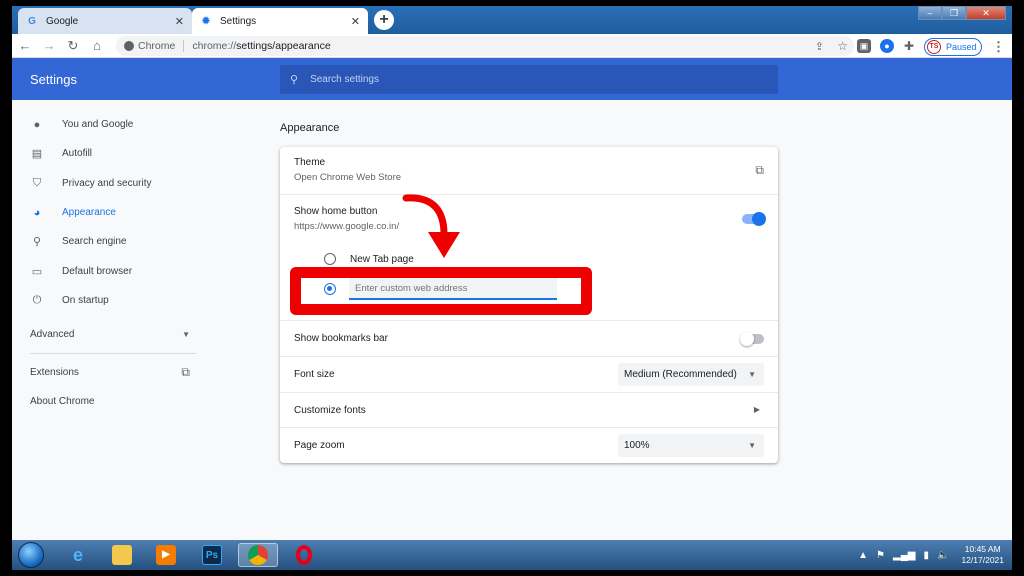 This screenshot has height=576, width=1024. What do you see at coordinates (122, 555) in the screenshot?
I see `folder-icon` at bounding box center [122, 555].